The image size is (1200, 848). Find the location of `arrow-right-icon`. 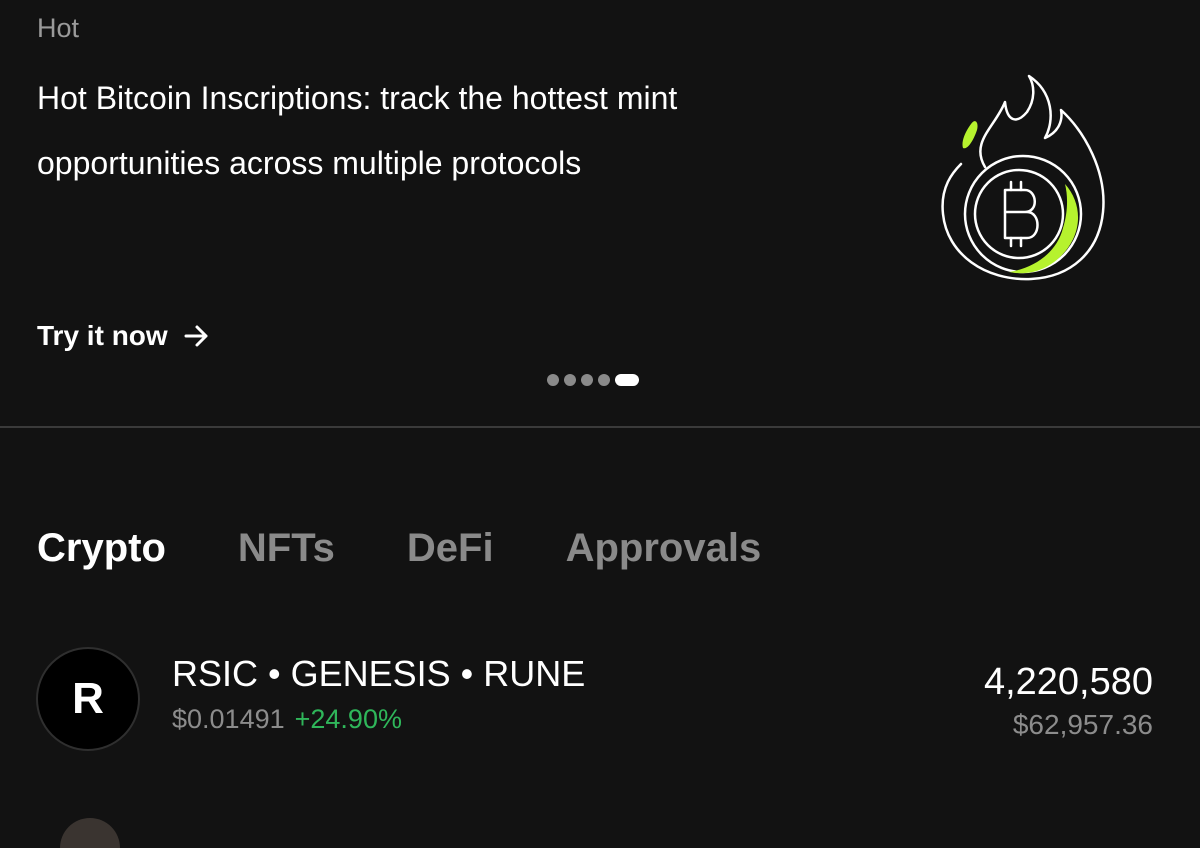

arrow-right-icon is located at coordinates (196, 336).